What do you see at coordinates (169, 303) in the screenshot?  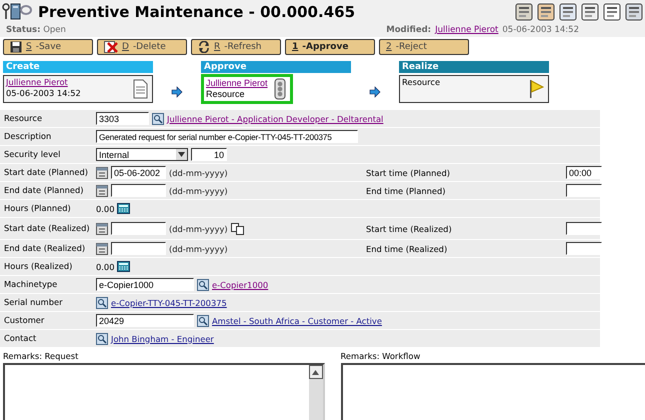 I see `record-link: e-Copier-TTY-045-TT-200375` at bounding box center [169, 303].